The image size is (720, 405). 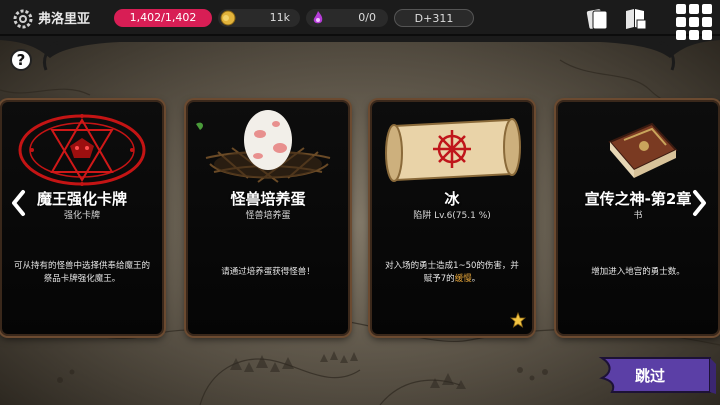 What do you see at coordinates (638, 272) in the screenshot?
I see `card-description: 增加进入地宫的勇士数。` at bounding box center [638, 272].